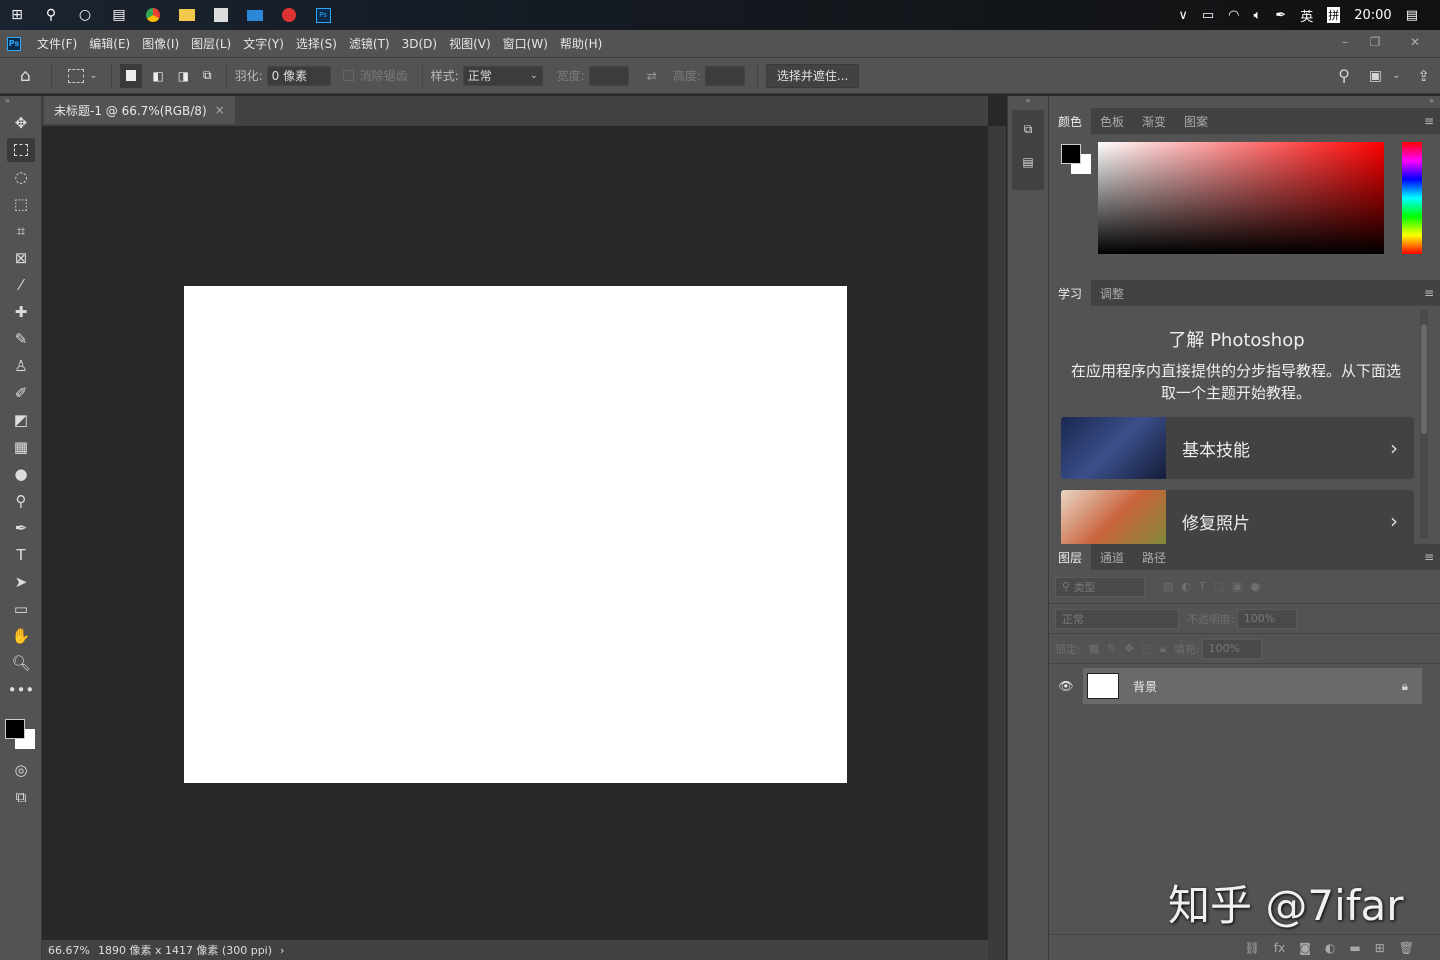  Describe the element at coordinates (21, 501) in the screenshot. I see `dodge-tool-icon: ⚲` at that location.